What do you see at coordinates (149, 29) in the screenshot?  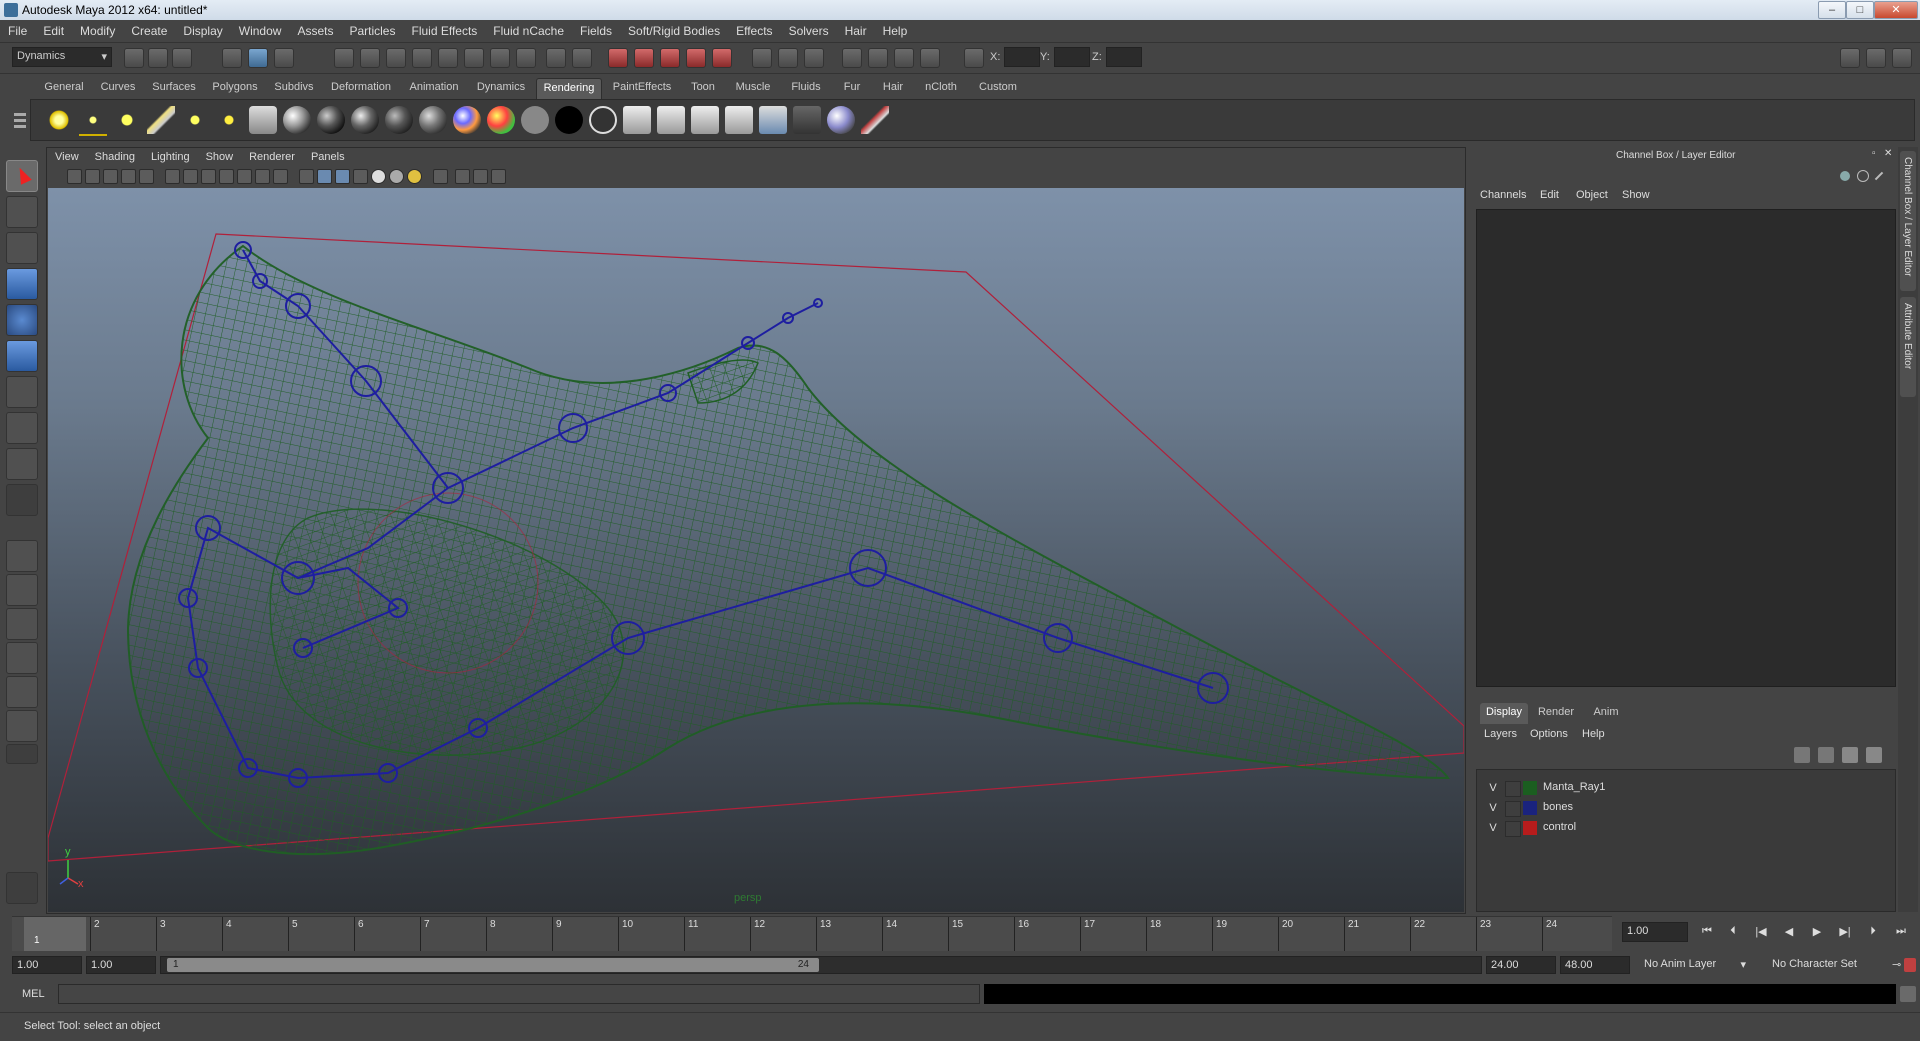 I see `menu-create: Create` at bounding box center [149, 29].